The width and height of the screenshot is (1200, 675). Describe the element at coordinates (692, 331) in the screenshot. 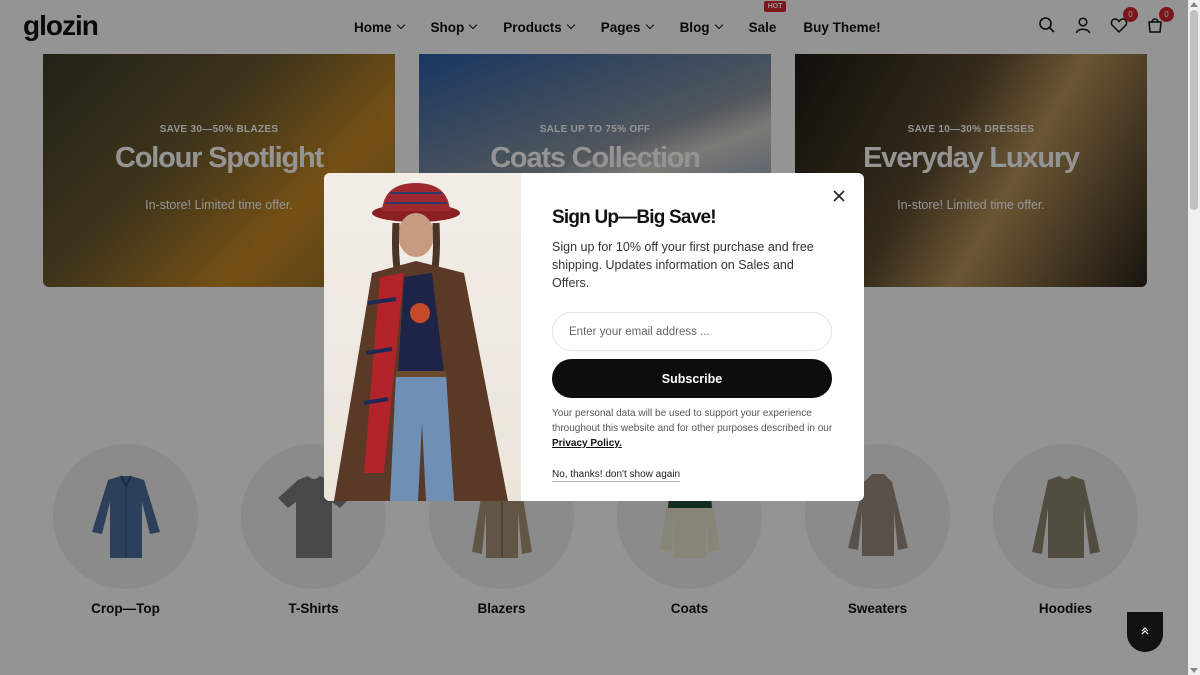

I see `email-field` at that location.